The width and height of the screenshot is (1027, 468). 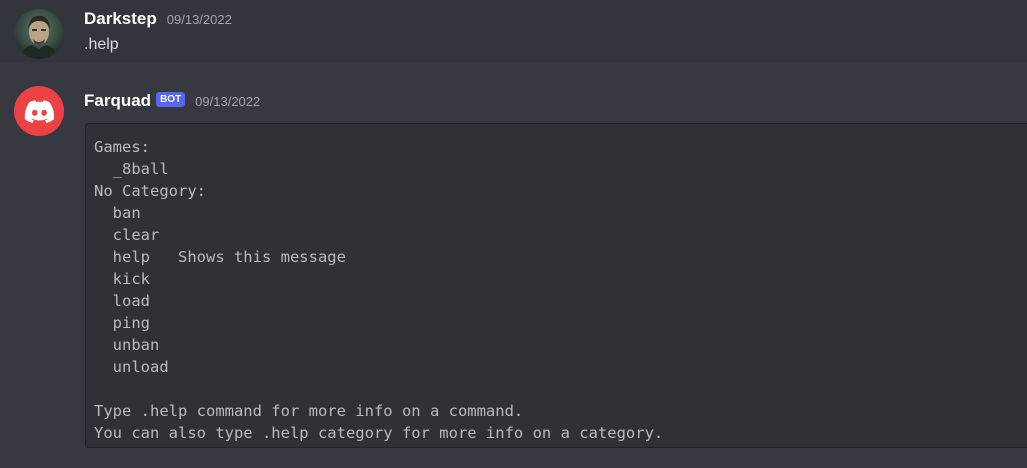 I want to click on message-content: .help, so click(x=101, y=44).